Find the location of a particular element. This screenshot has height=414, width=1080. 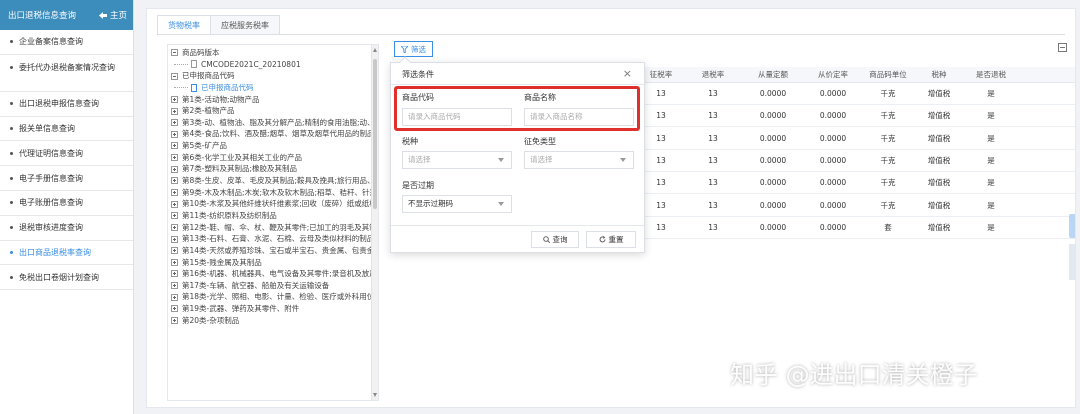

expired-select: 不显示过期码 is located at coordinates (457, 204).